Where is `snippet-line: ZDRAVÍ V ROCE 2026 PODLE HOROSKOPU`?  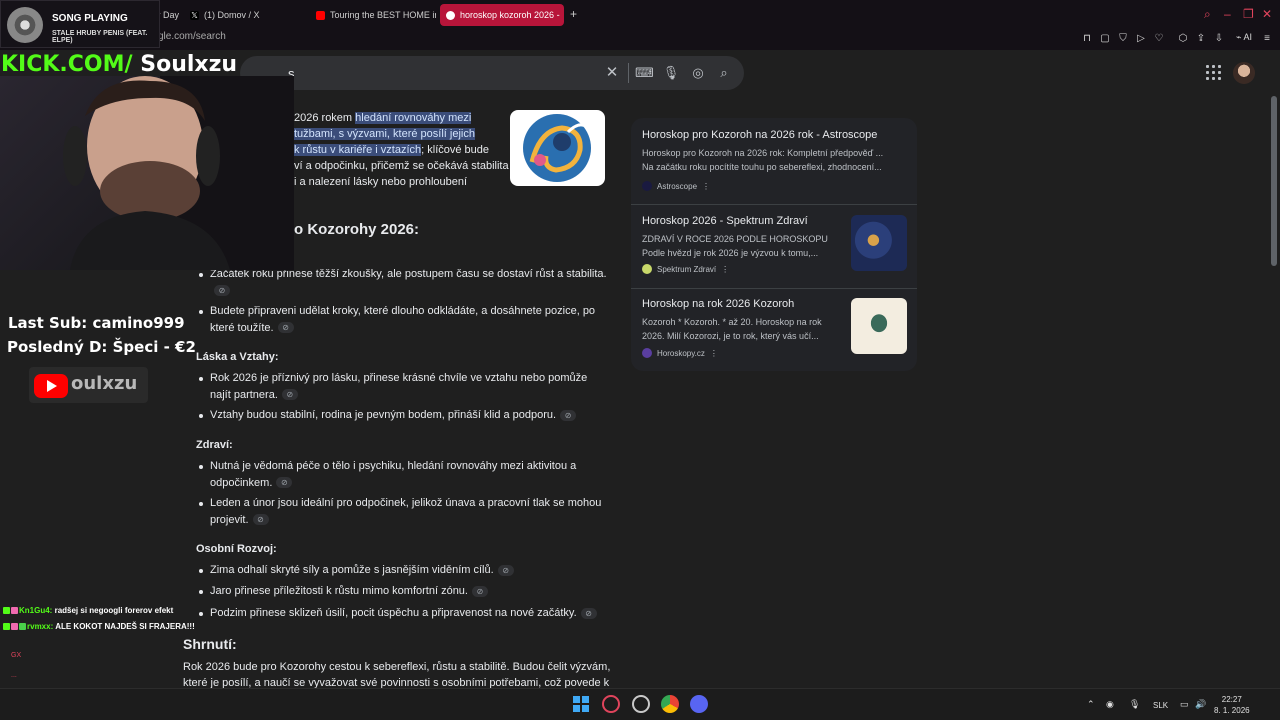
snippet-line: ZDRAVÍ V ROCE 2026 PODLE HOROSKOPU is located at coordinates (735, 239).